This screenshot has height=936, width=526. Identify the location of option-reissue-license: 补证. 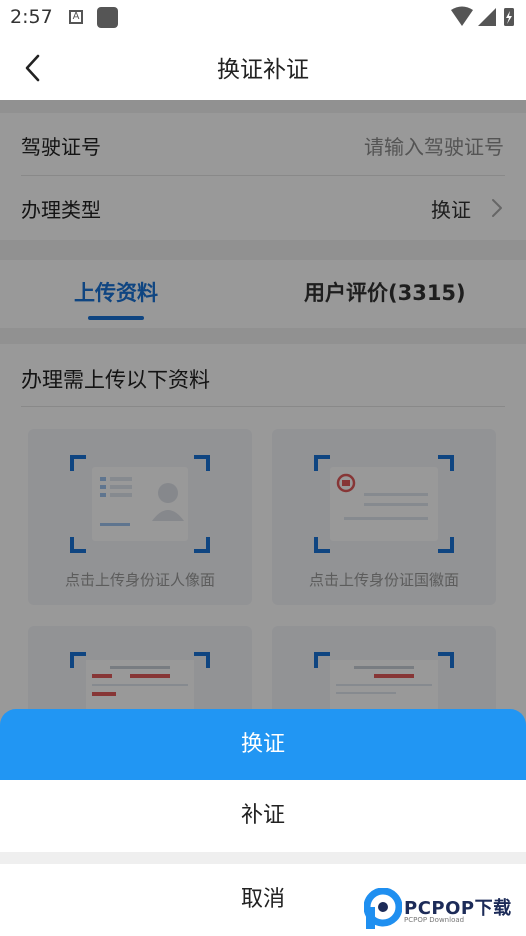
(263, 816).